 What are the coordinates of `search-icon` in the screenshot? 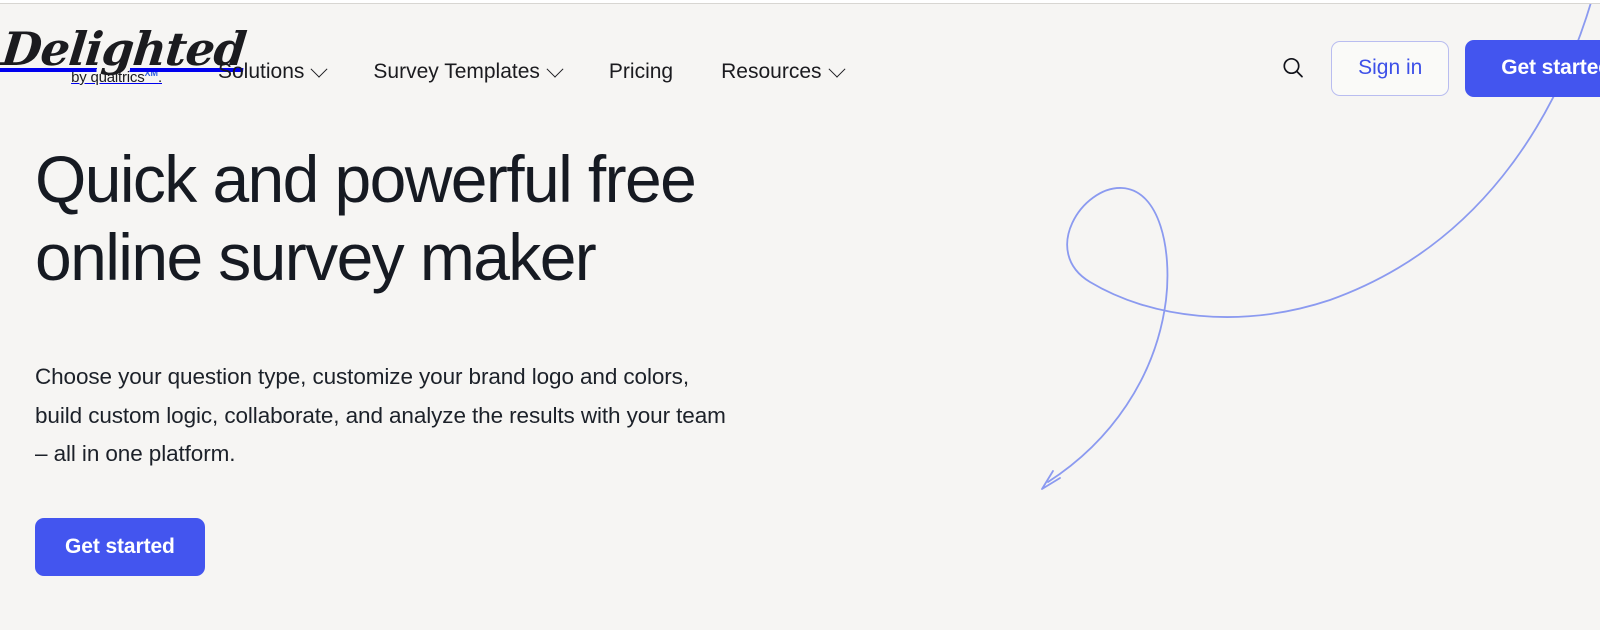 It's located at (1293, 67).